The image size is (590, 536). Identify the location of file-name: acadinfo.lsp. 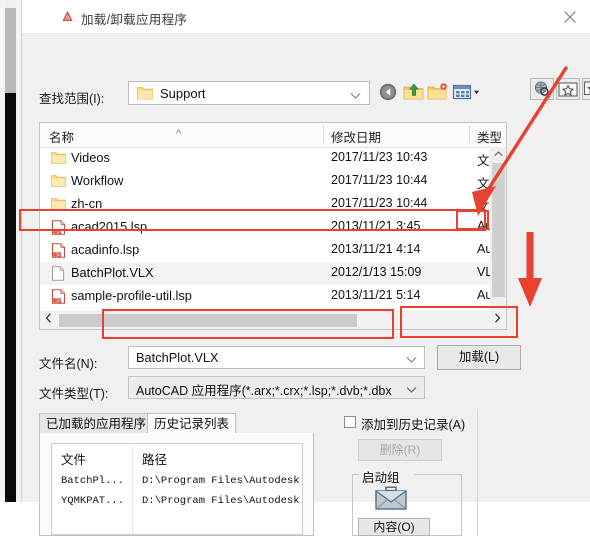
(105, 249).